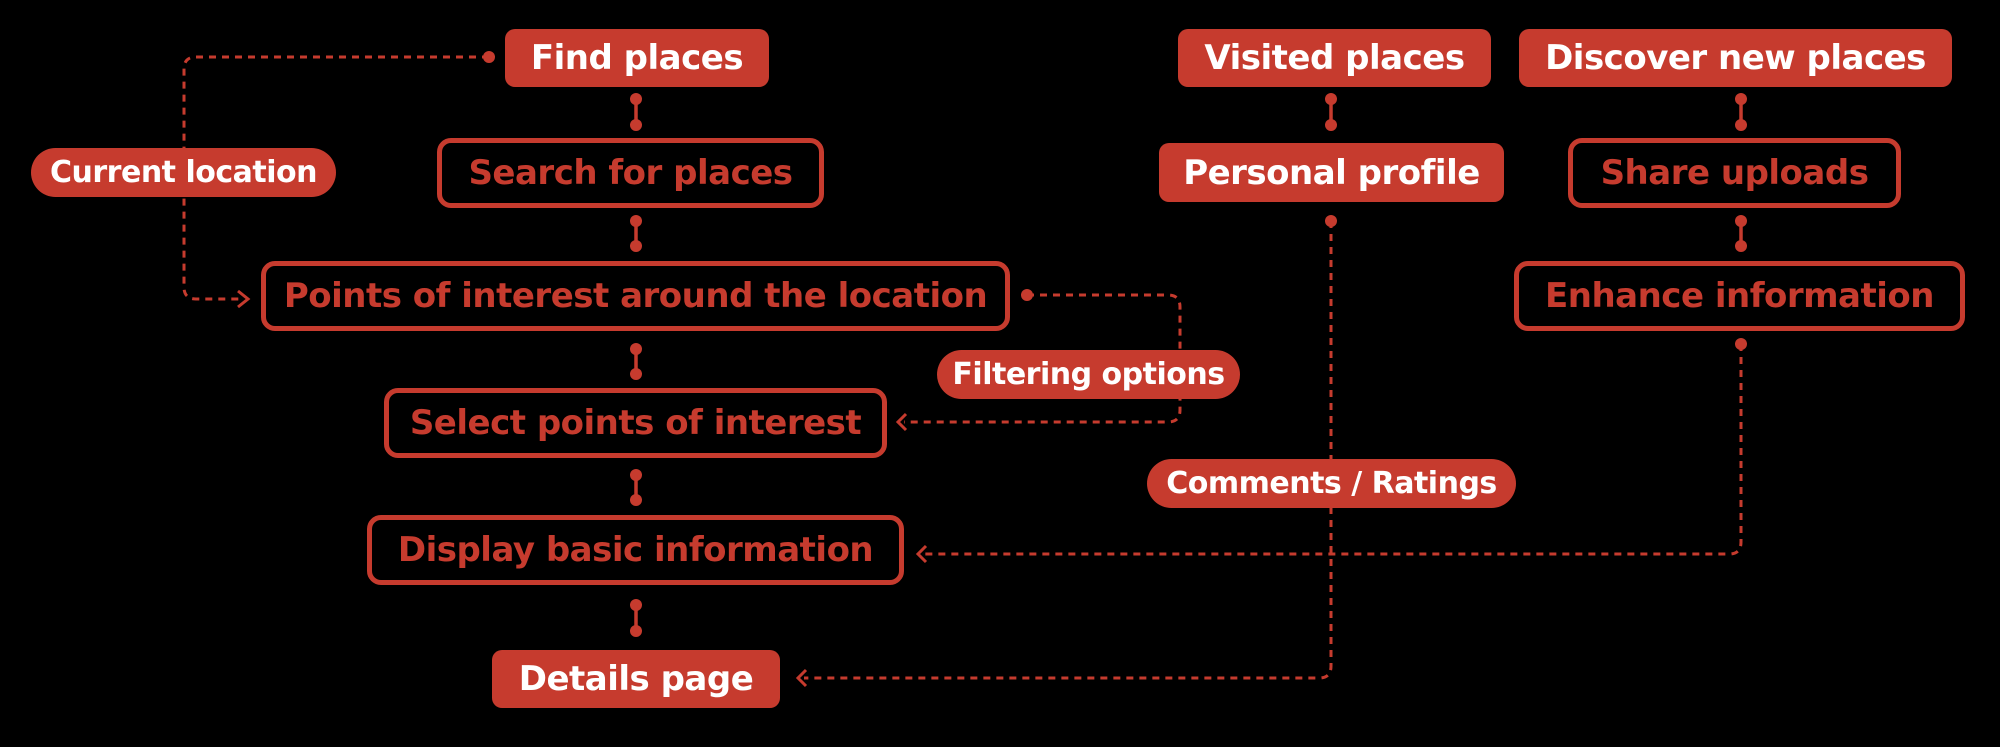 The height and width of the screenshot is (747, 2000). I want to click on node-visited-places: Visited places, so click(1334, 58).